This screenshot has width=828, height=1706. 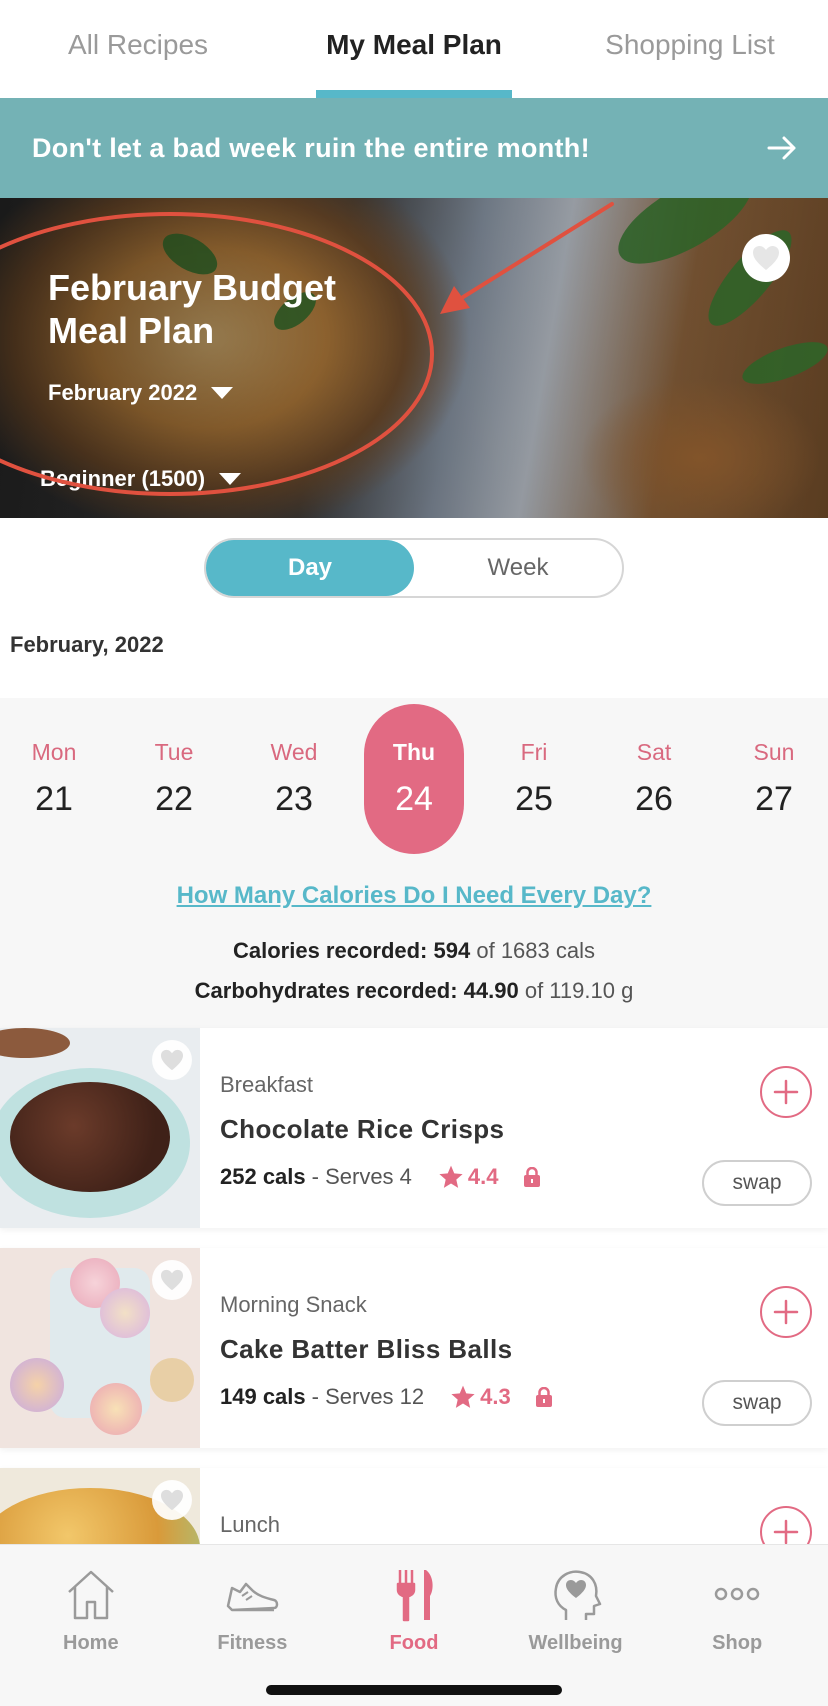 I want to click on tab-shopping-list: Shopping List, so click(x=690, y=49).